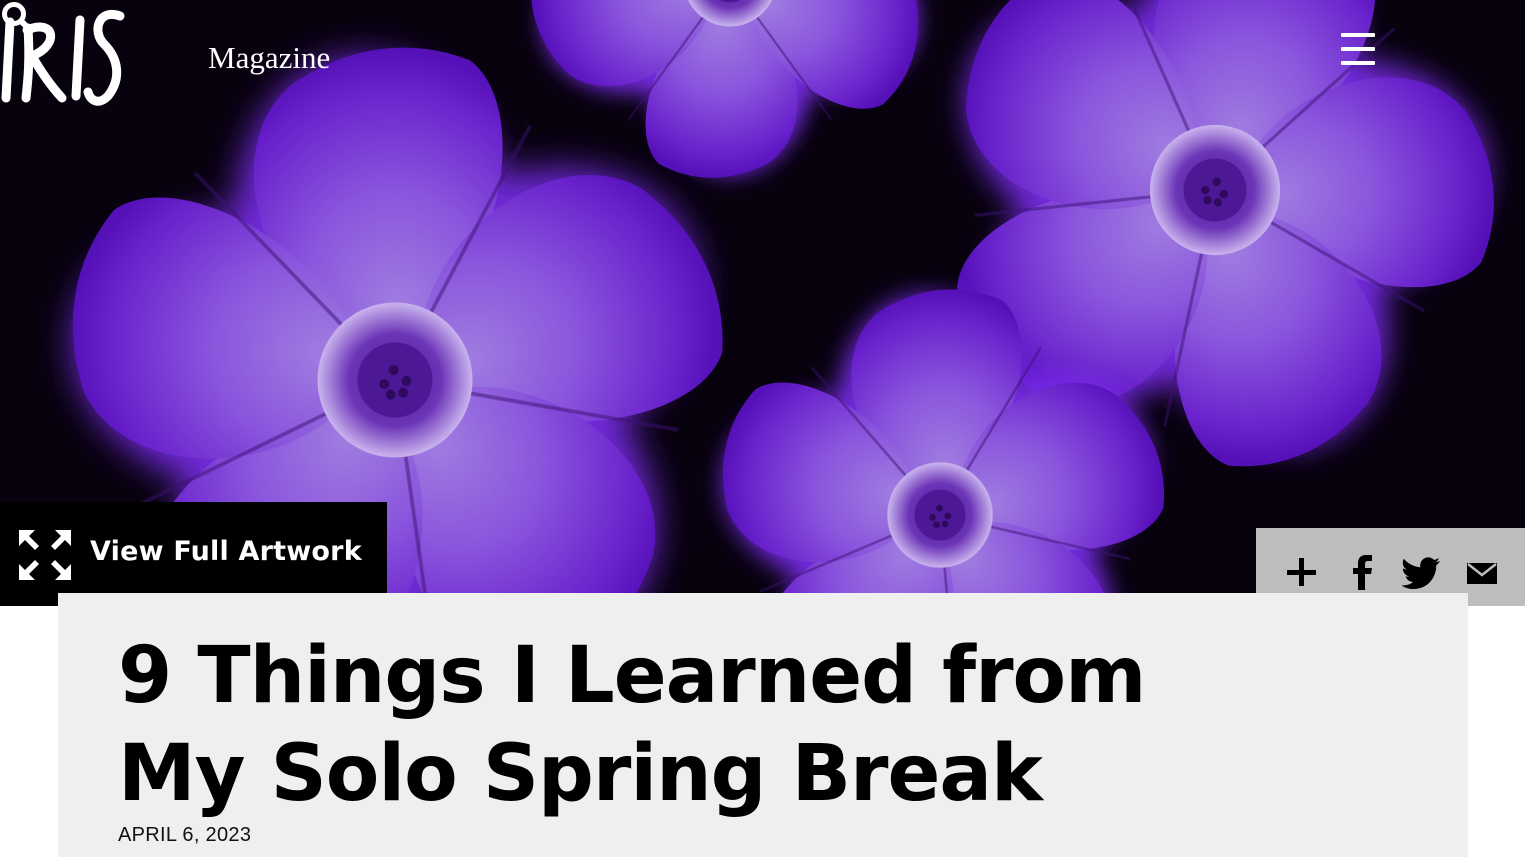 The width and height of the screenshot is (1525, 857). I want to click on expand-arrows-icon, so click(45, 555).